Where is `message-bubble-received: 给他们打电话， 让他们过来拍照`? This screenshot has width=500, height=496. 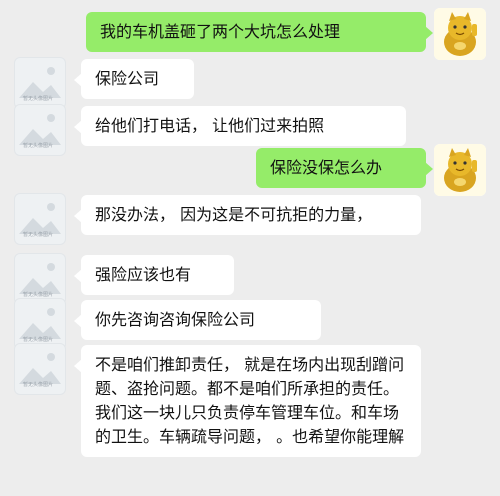 message-bubble-received: 给他们打电话， 让他们过来拍照 is located at coordinates (240, 126).